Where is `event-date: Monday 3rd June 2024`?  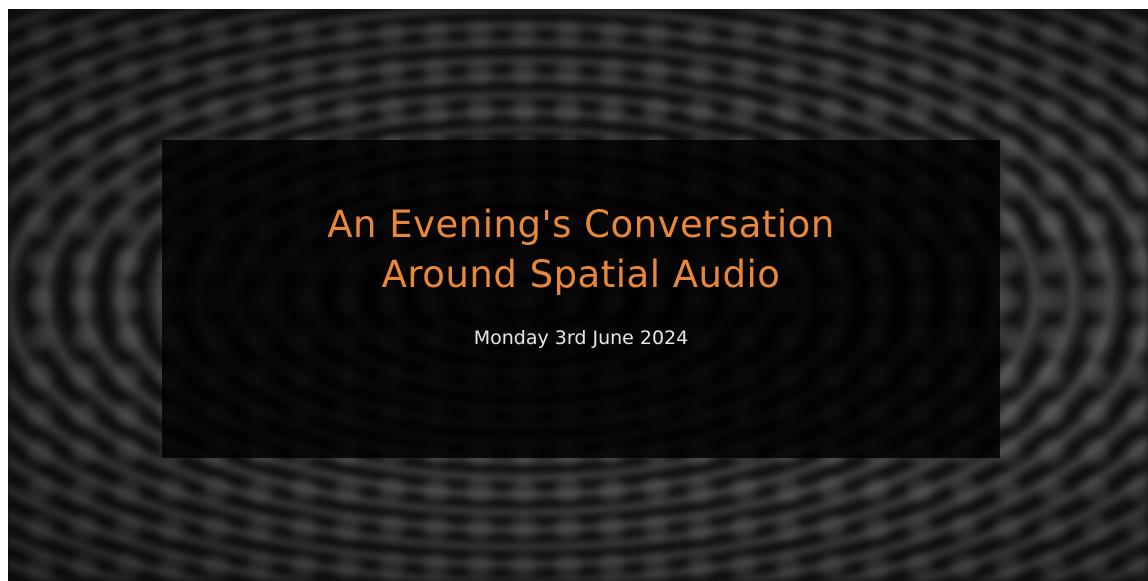 event-date: Monday 3rd June 2024 is located at coordinates (581, 338).